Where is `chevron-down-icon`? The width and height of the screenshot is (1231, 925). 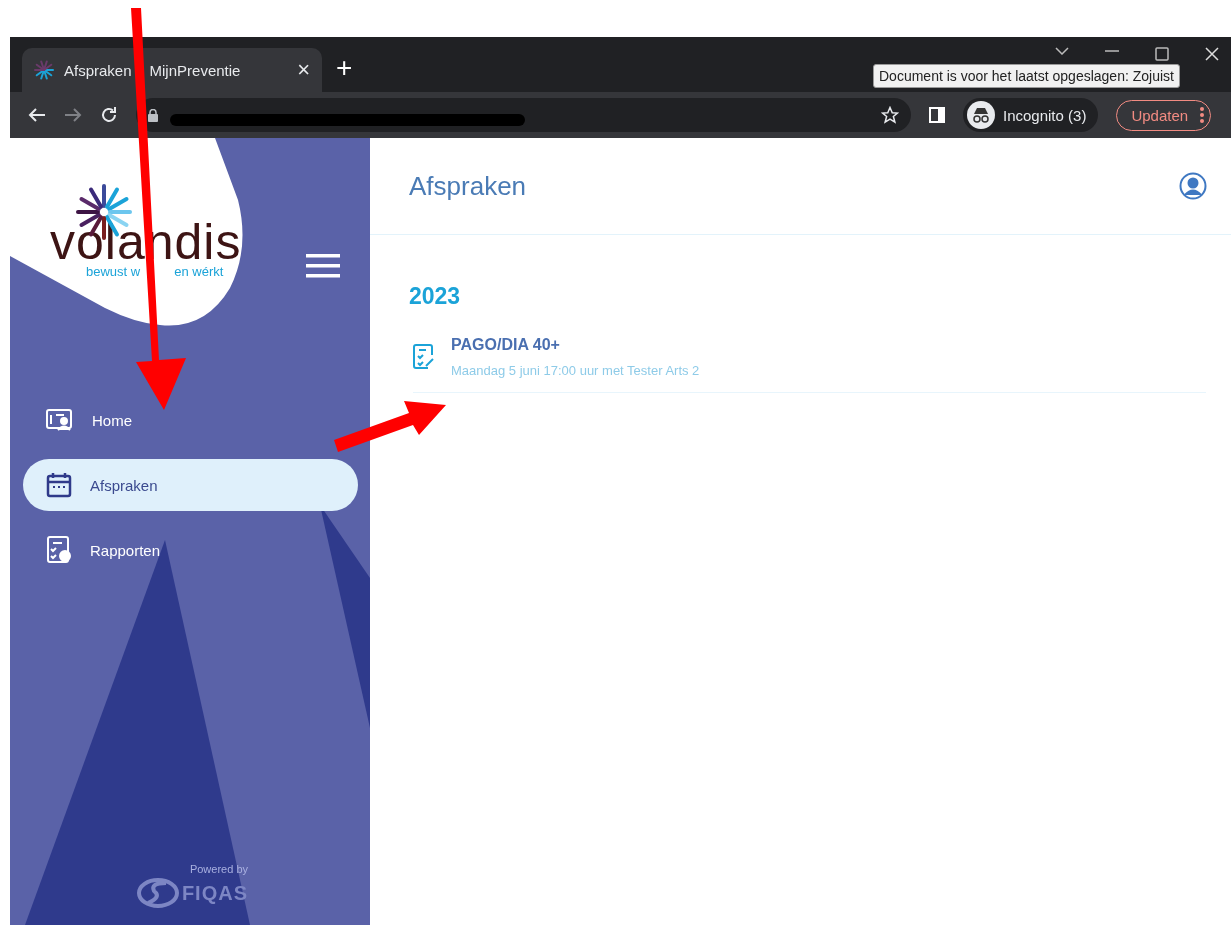
chevron-down-icon is located at coordinates (1062, 51).